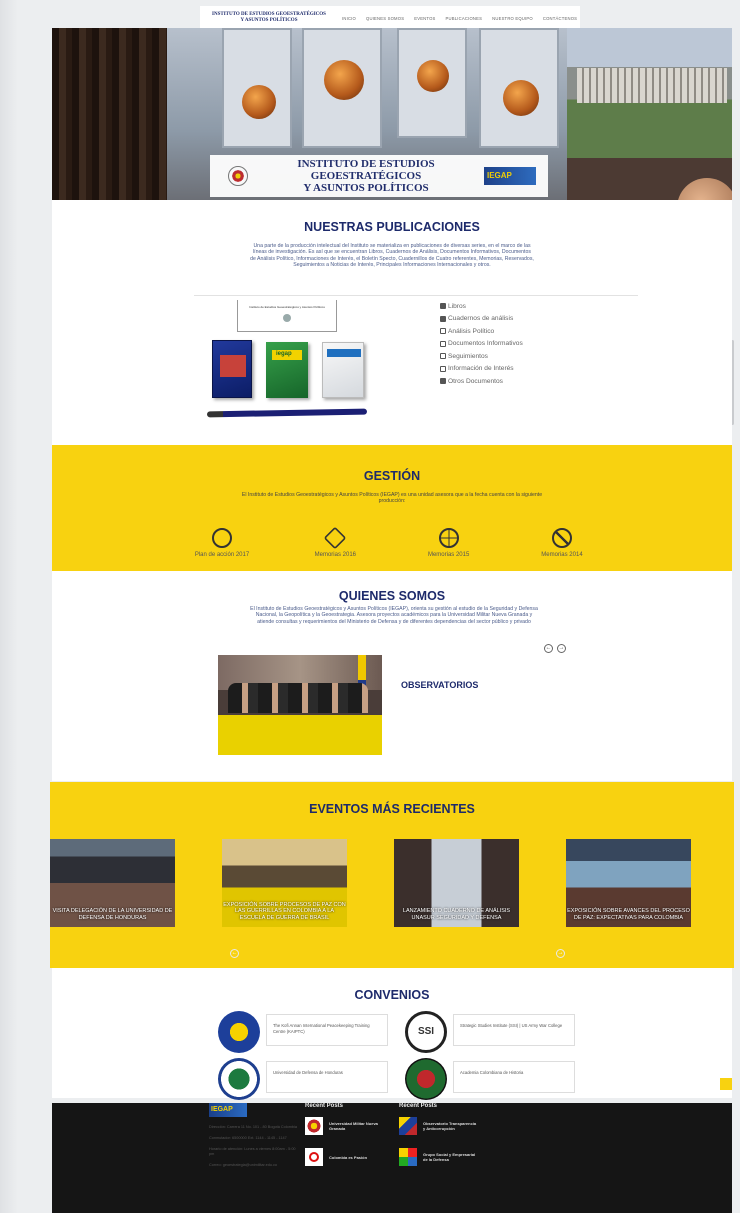 This screenshot has width=740, height=1213. Describe the element at coordinates (269, 20) in the screenshot. I see `brand-line-2: Y ASUNTOS POLÍTICOS` at that location.